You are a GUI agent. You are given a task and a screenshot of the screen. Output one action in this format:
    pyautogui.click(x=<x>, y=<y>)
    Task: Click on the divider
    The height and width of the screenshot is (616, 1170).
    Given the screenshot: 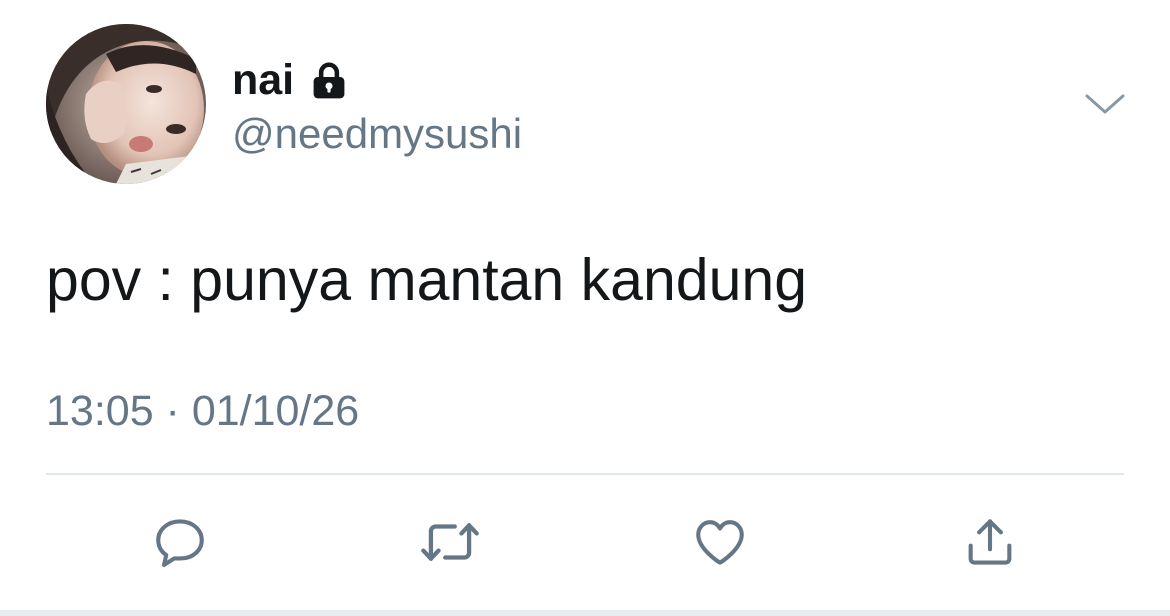 What is the action you would take?
    pyautogui.click(x=585, y=474)
    